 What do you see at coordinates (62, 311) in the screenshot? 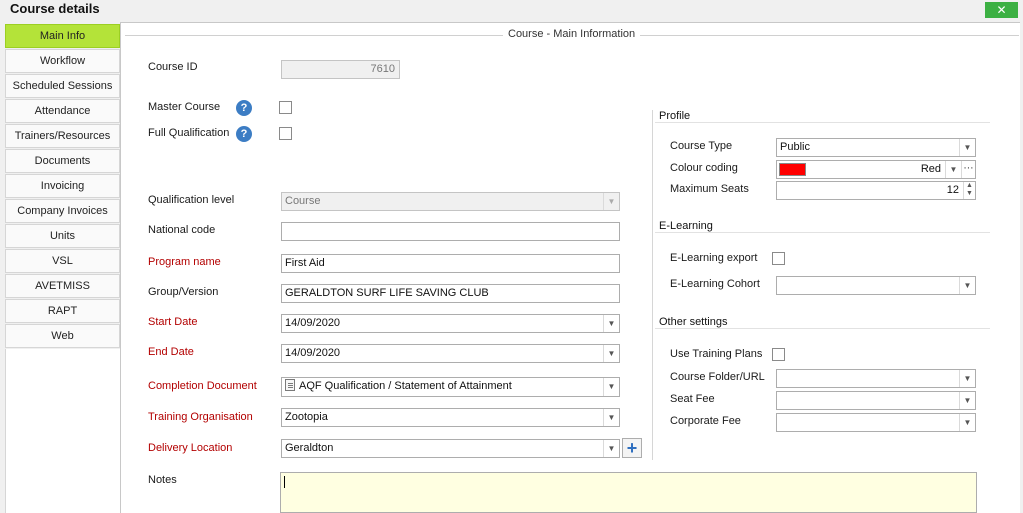
I see `tab-rapt: RAPT` at bounding box center [62, 311].